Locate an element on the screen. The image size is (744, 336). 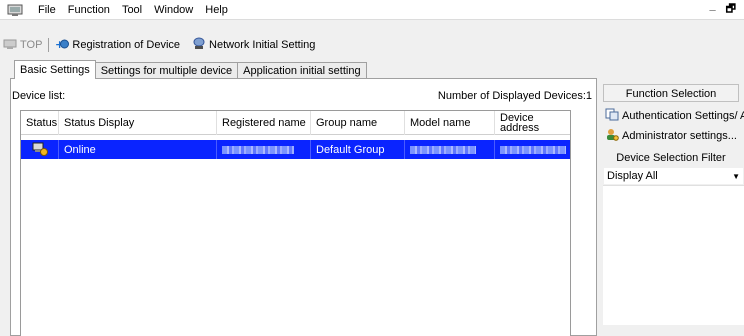
menu-file: File is located at coordinates (47, 10).